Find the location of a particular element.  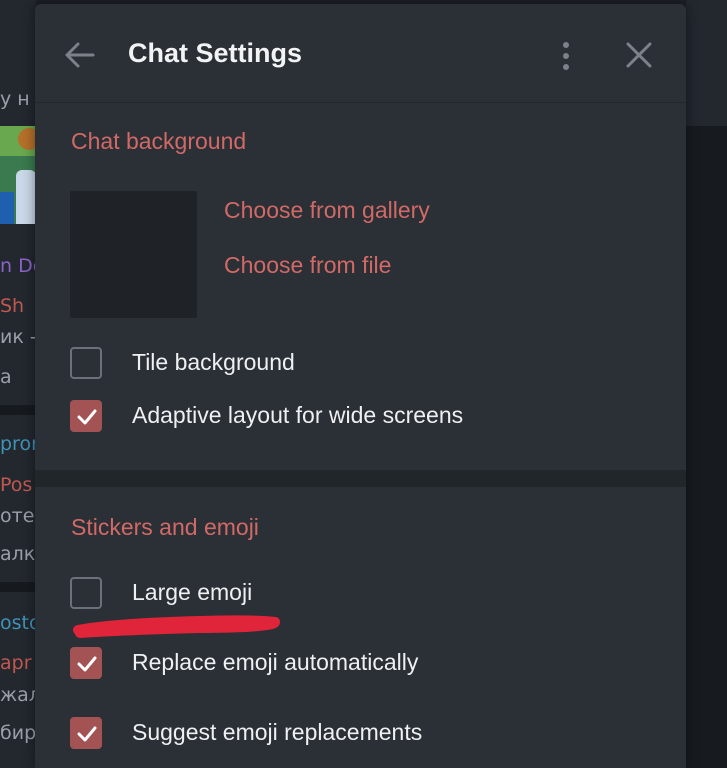

background-chat-text: Pos is located at coordinates (16, 485).